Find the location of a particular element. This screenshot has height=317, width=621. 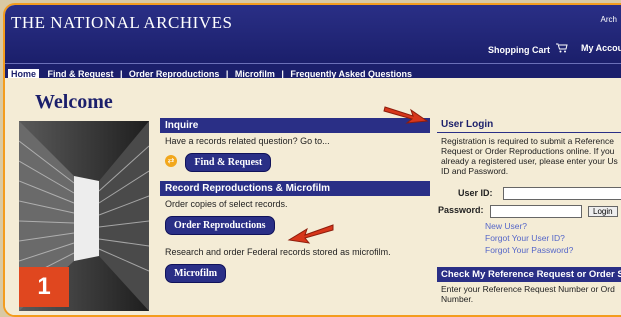

site-title: THE NATIONAL ARCHIVES is located at coordinates (121, 23).